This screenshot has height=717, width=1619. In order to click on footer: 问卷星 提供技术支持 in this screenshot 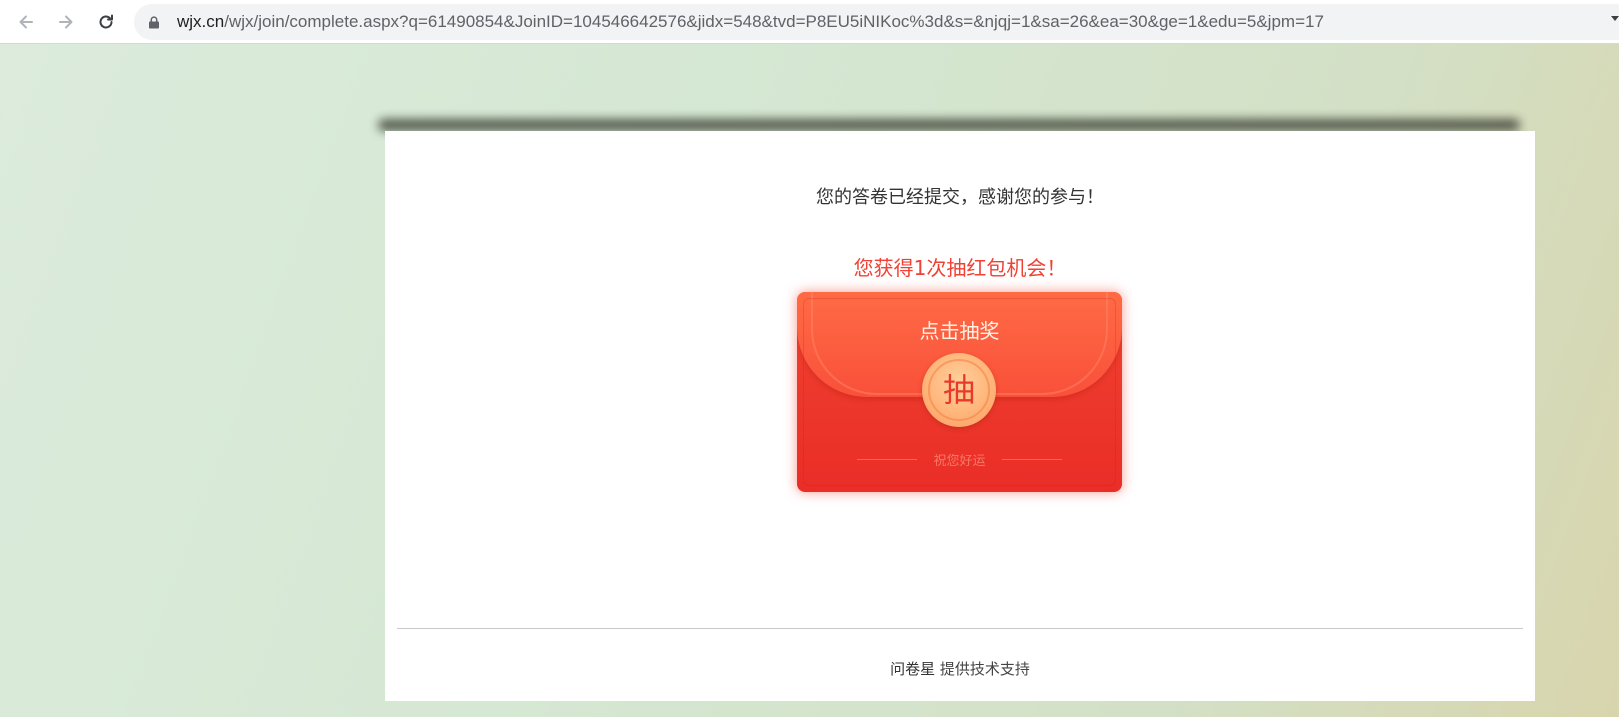, I will do `click(960, 668)`.